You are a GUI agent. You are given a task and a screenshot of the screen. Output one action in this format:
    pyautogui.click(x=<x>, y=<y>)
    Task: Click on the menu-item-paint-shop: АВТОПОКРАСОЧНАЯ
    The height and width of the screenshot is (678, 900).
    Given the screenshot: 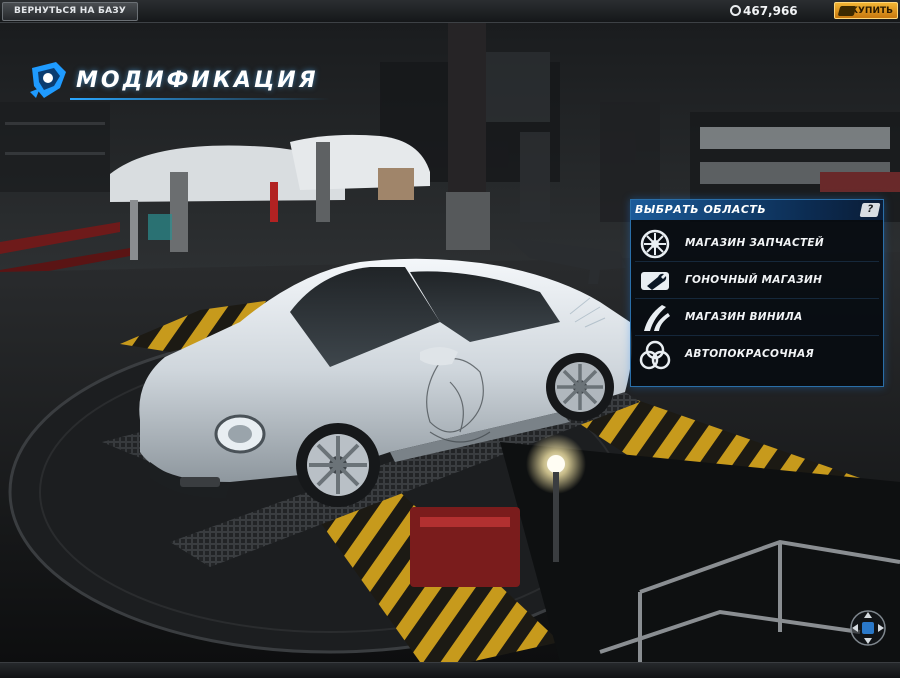 What is the action you would take?
    pyautogui.click(x=757, y=355)
    